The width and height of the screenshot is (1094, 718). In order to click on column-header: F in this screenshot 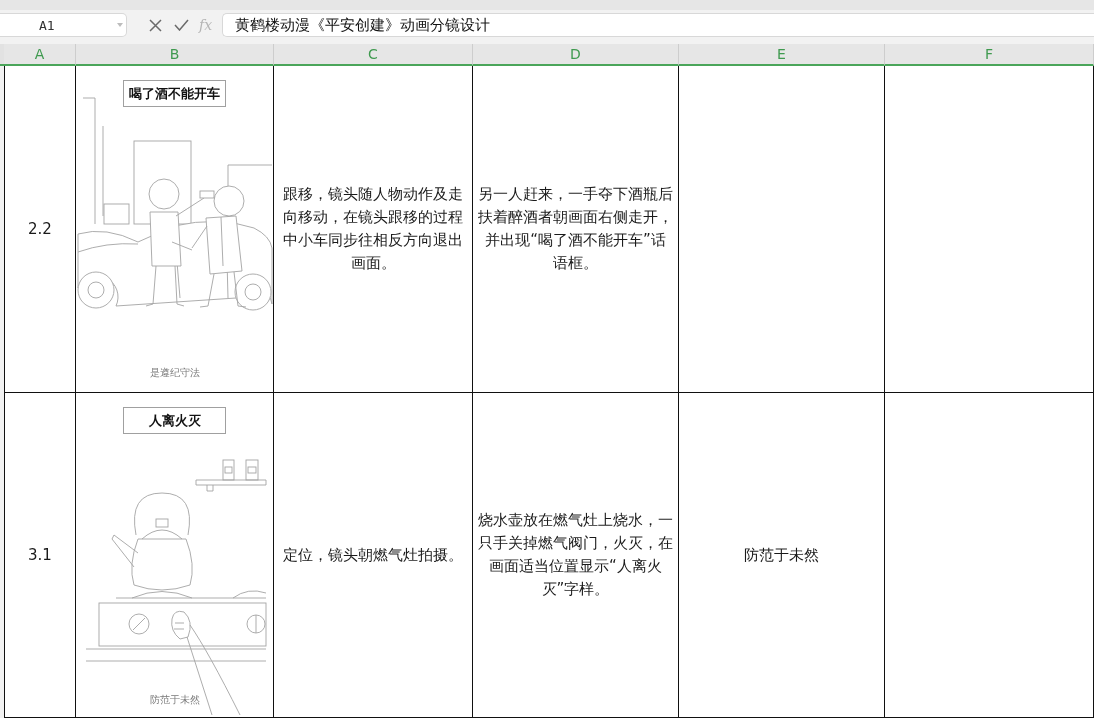, I will do `click(989, 55)`.